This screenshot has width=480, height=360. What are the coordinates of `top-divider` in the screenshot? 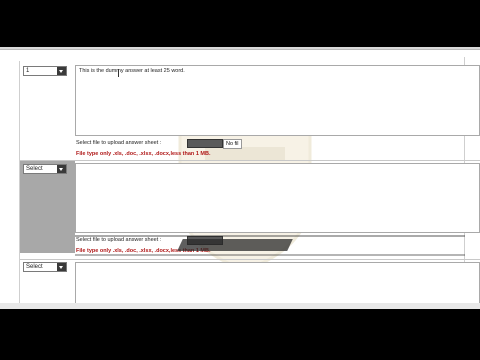 It's located at (240, 48).